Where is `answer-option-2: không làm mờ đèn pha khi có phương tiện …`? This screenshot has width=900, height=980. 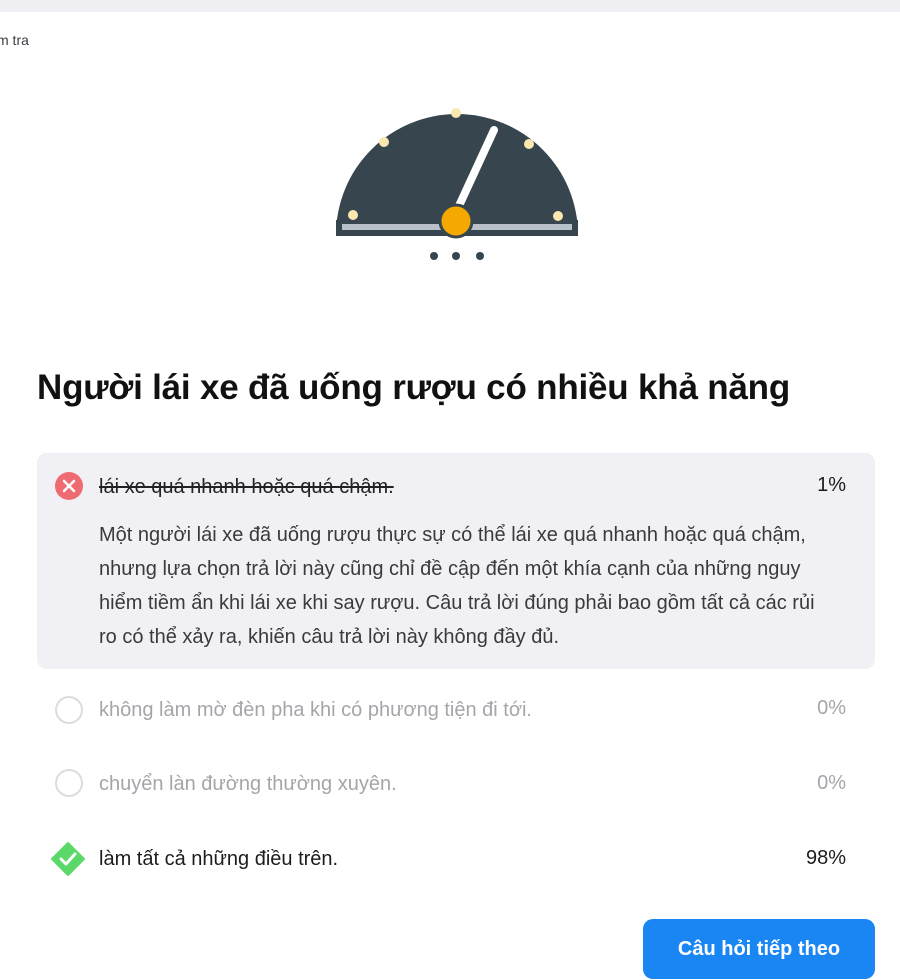 answer-option-2: không làm mờ đèn pha khi có phương tiện … is located at coordinates (456, 710).